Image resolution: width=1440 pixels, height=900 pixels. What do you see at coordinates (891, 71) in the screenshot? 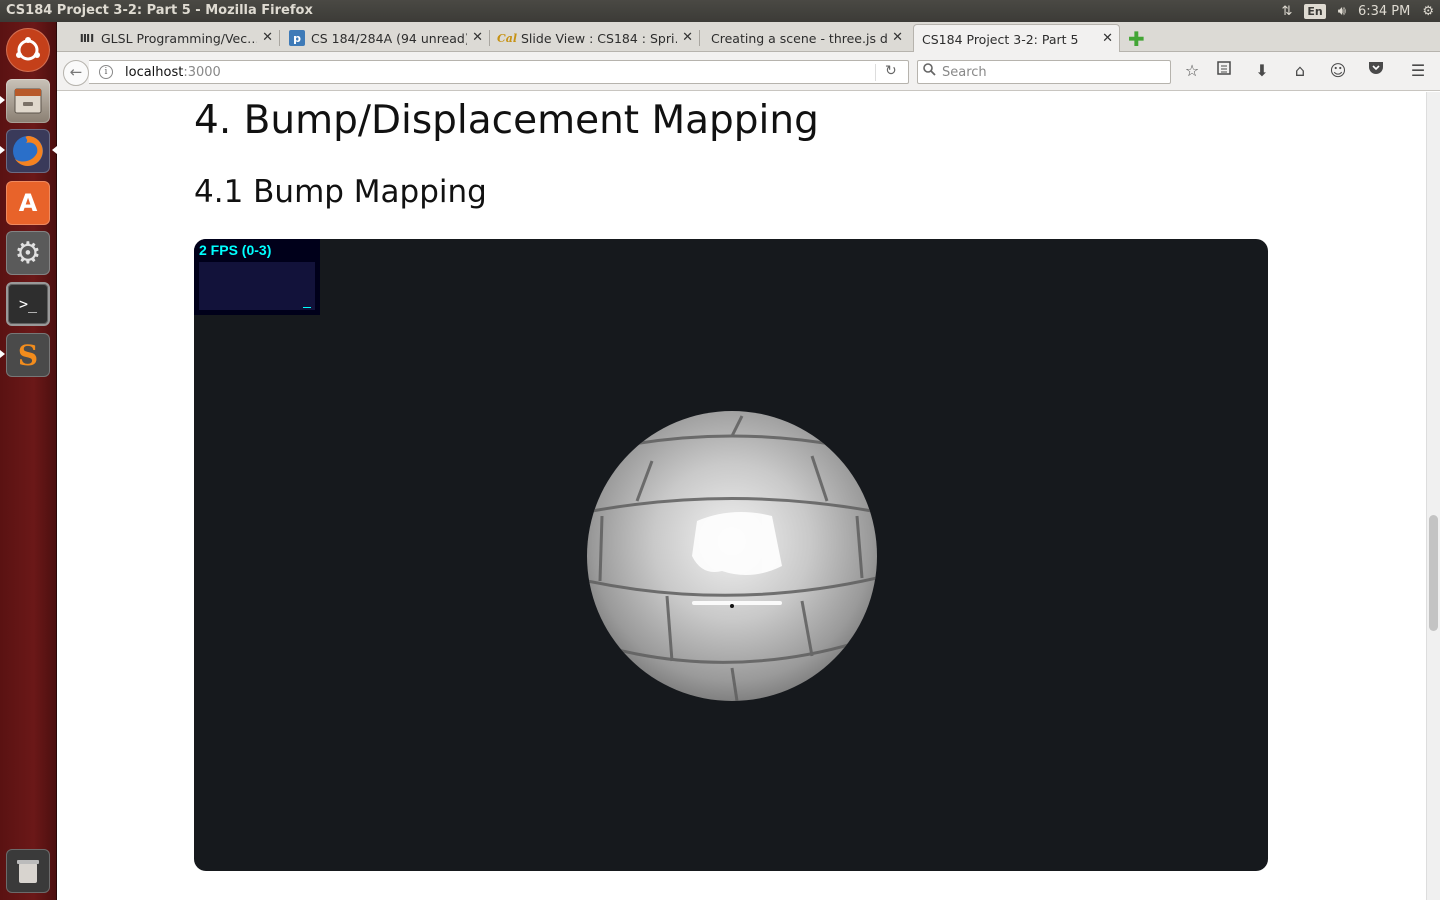
I see `reload-icon: ↻` at bounding box center [891, 71].